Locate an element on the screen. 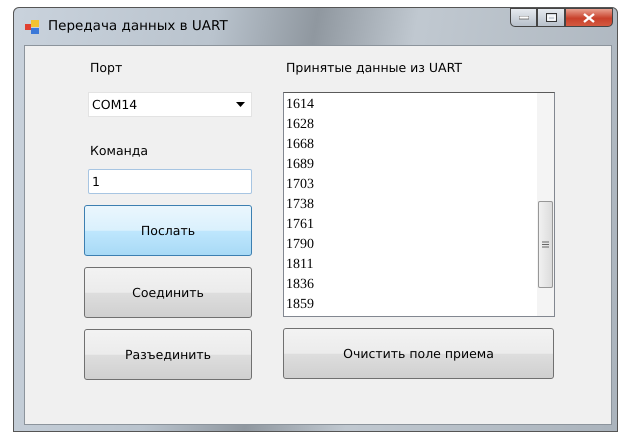 This screenshot has height=437, width=625. list-item: 1738 is located at coordinates (300, 205).